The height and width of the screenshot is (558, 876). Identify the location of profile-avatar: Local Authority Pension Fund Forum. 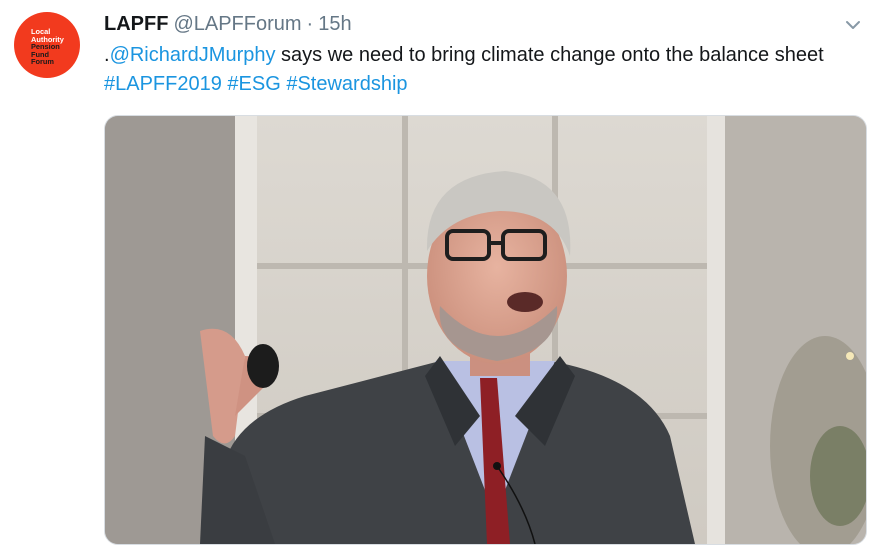
(47, 45).